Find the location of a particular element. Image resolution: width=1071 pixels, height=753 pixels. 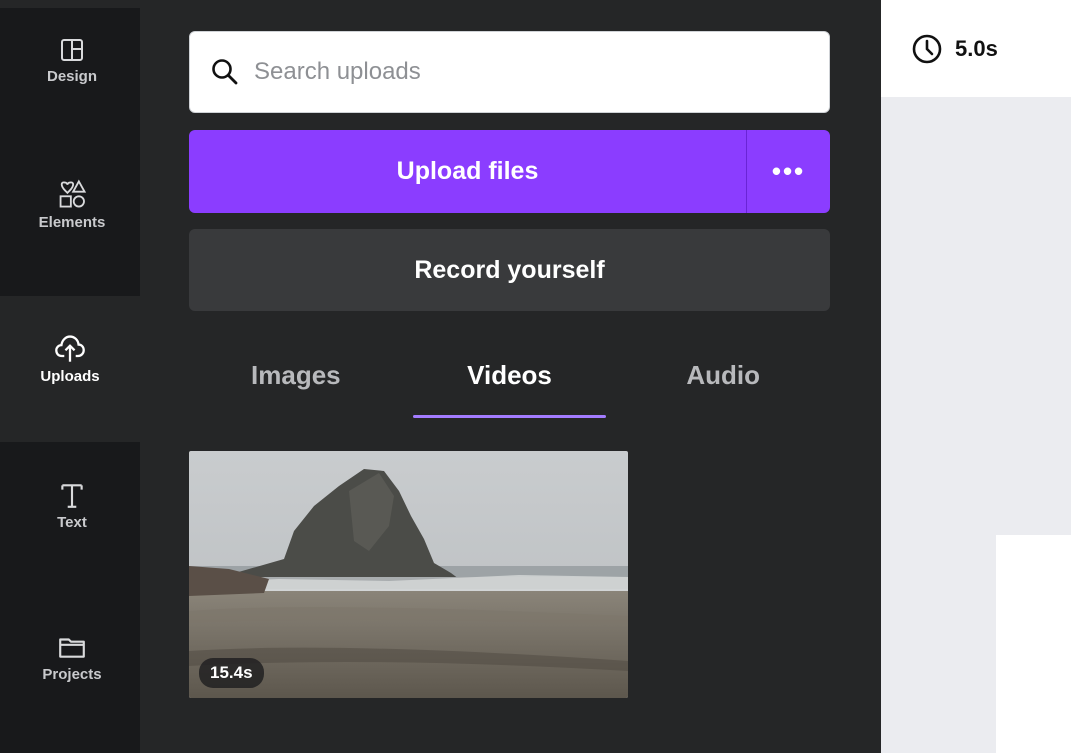

cloud-upload-icon is located at coordinates (70, 348).